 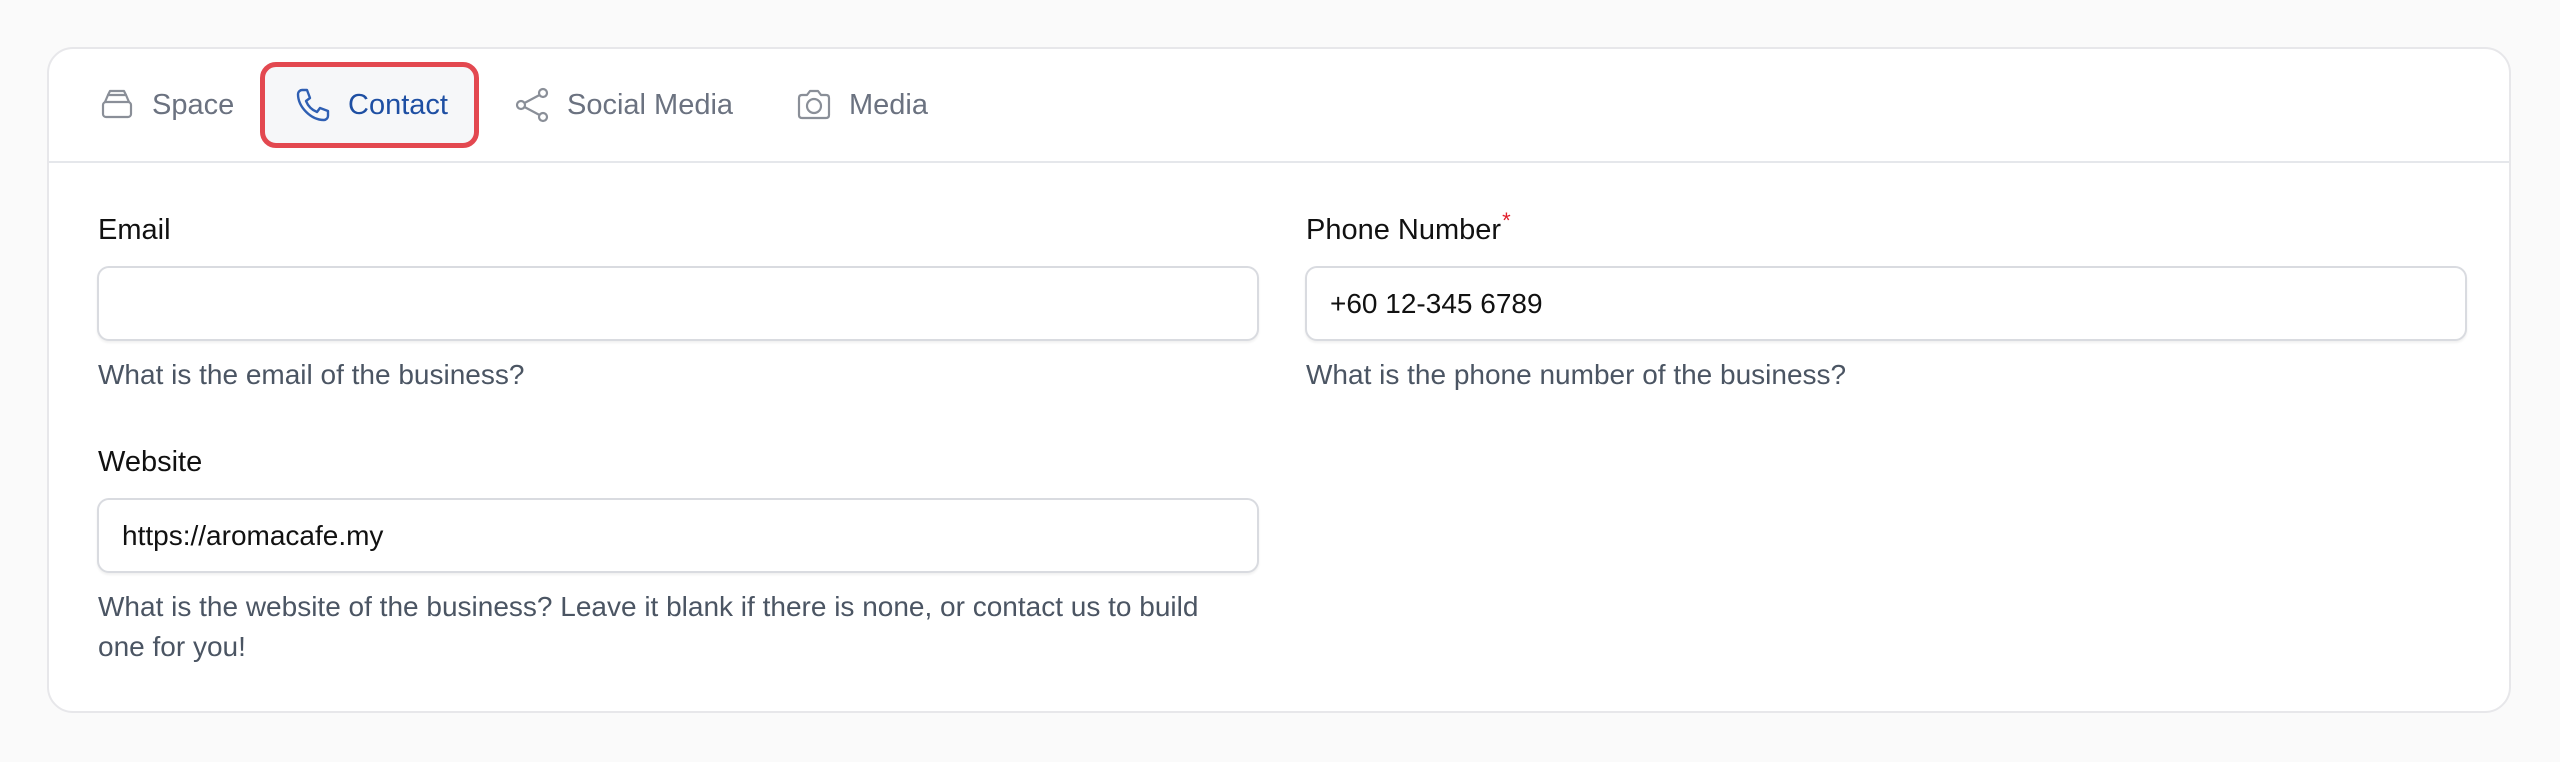 I want to click on tab-space: Space, so click(x=165, y=105).